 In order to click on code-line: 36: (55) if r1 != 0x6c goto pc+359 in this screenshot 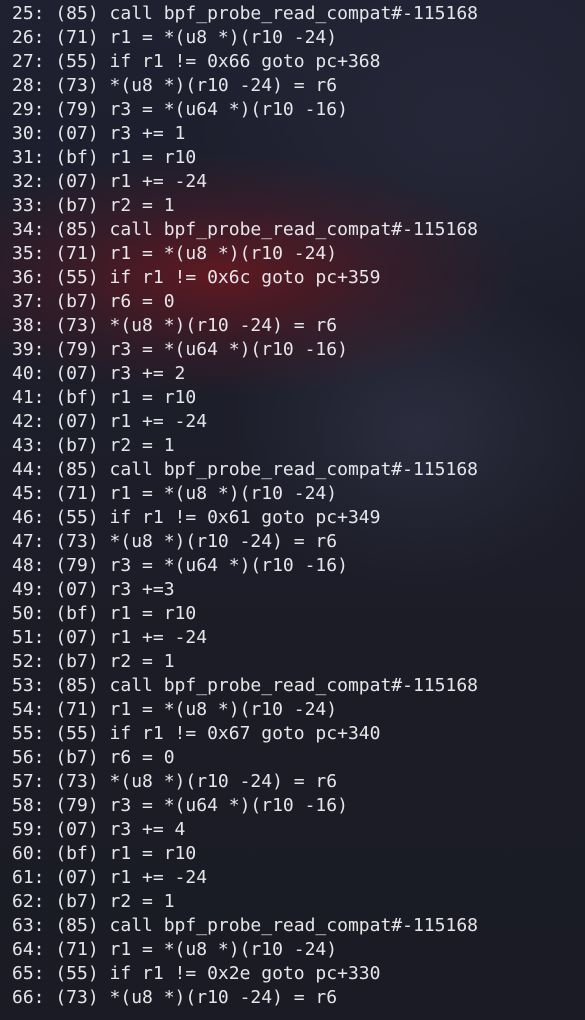, I will do `click(196, 277)`.